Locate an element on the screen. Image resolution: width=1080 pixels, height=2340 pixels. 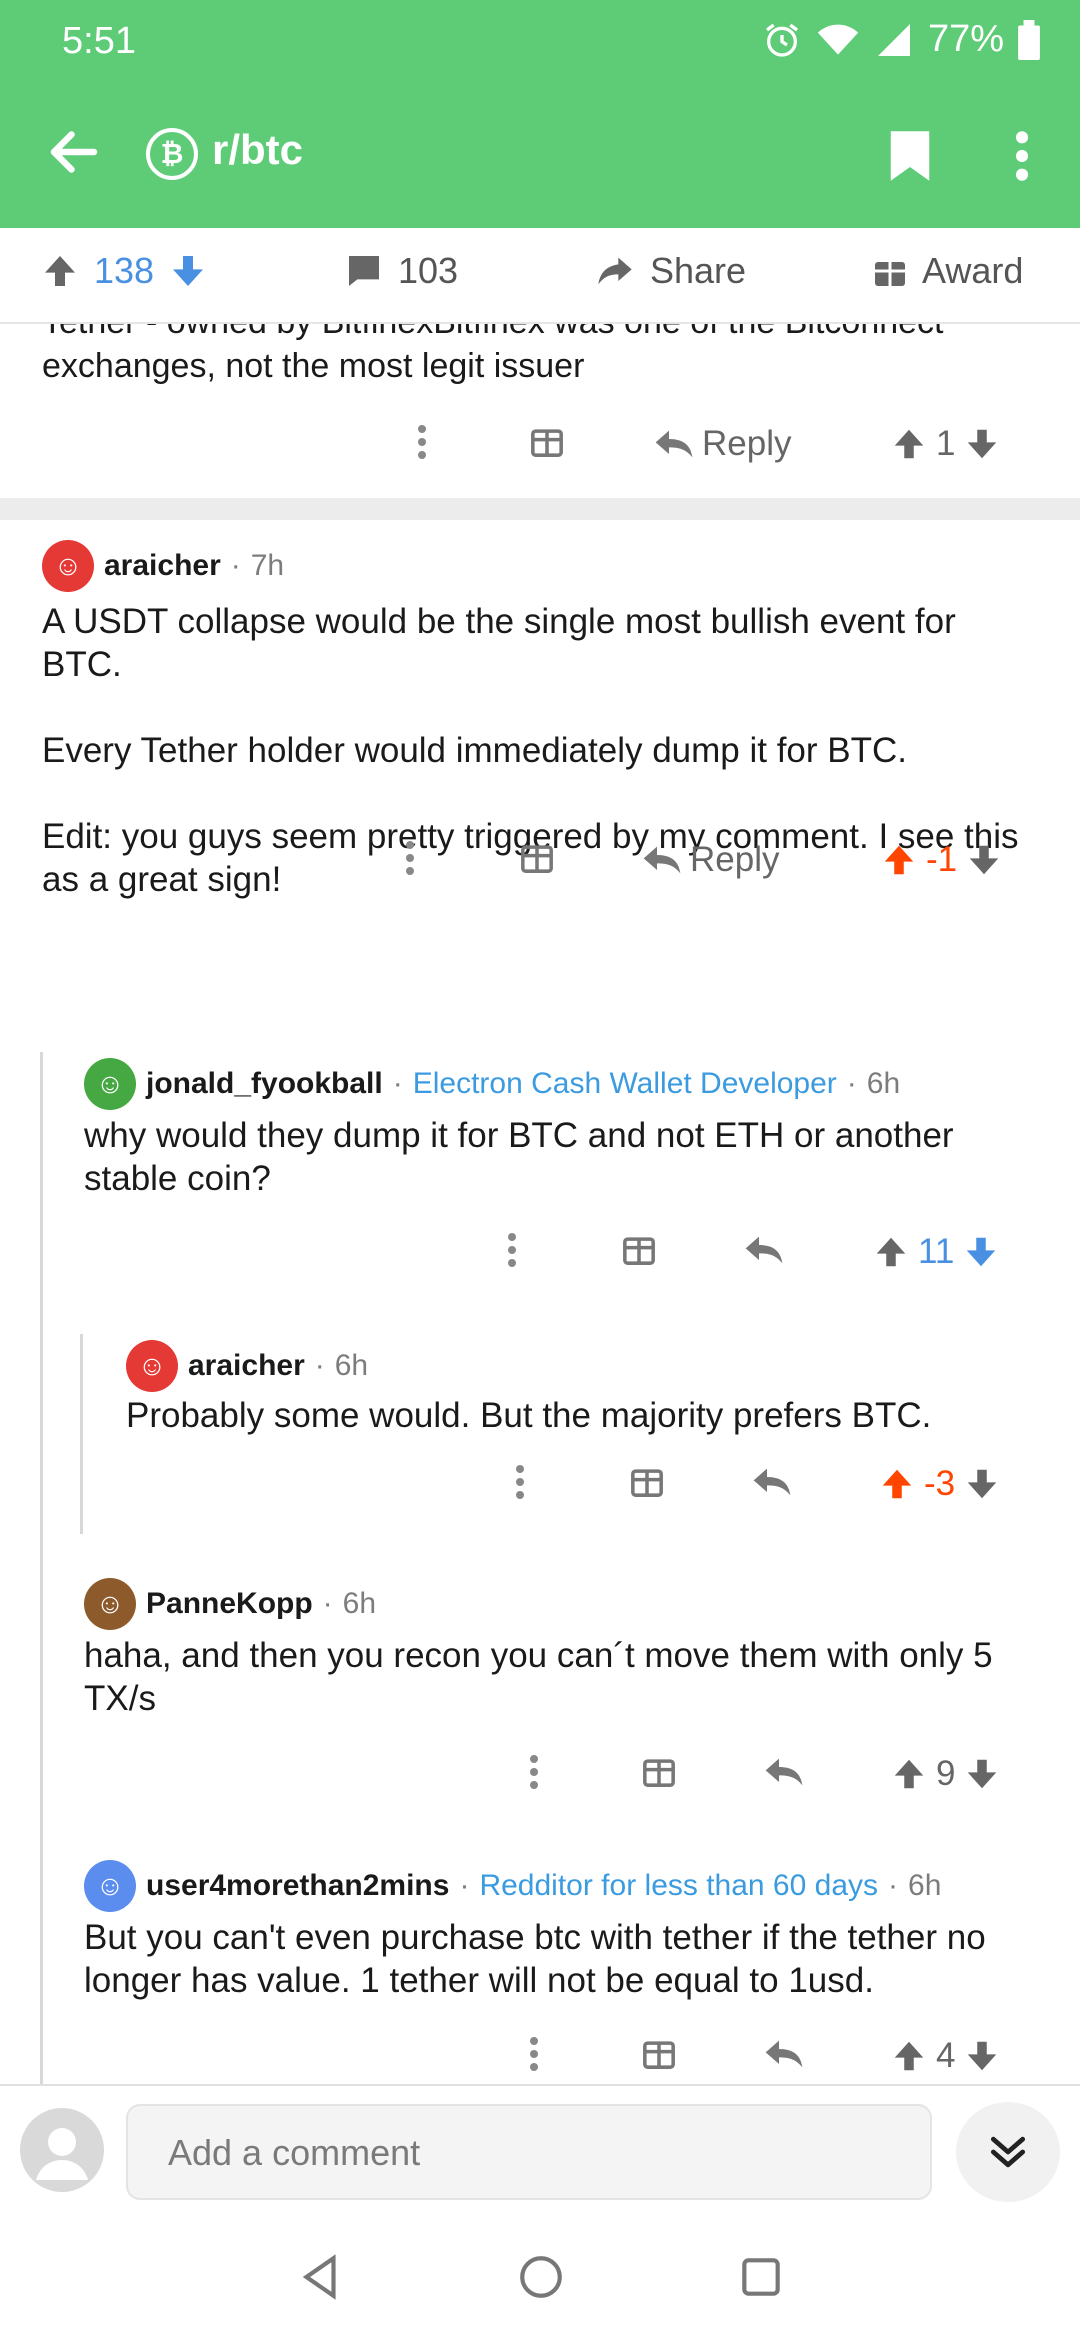
comment-header: ☺ araicher · 7h is located at coordinates (163, 566).